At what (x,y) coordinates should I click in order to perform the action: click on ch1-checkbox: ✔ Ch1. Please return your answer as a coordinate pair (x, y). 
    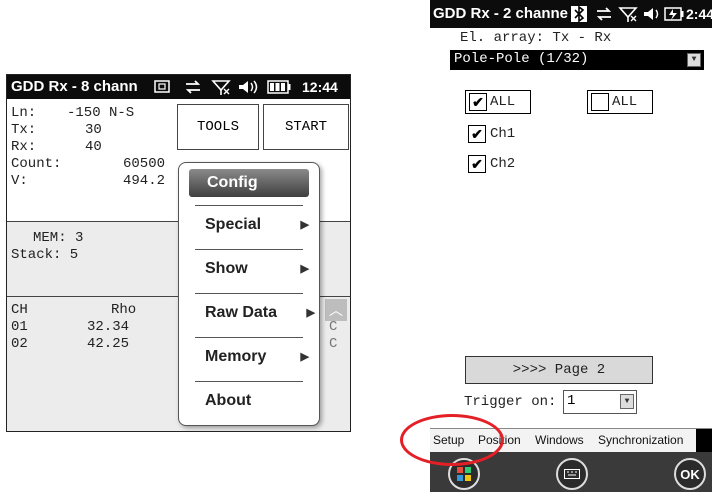
    Looking at the image, I should click on (503, 134).